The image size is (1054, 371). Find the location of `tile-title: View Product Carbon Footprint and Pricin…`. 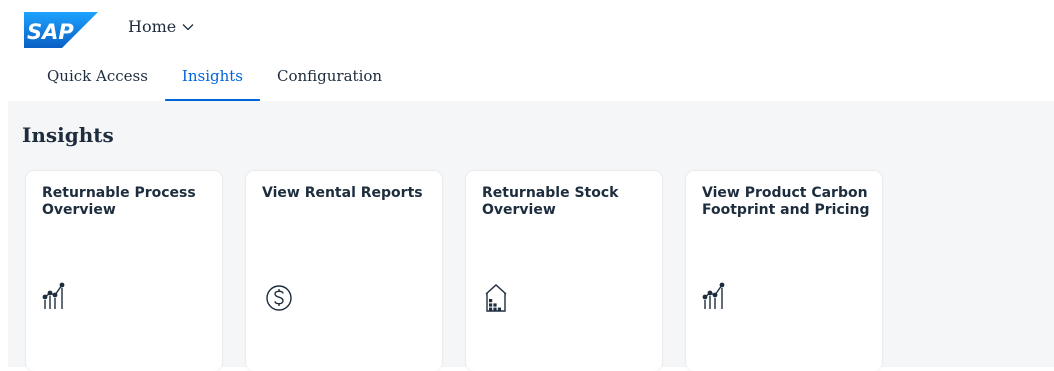

tile-title: View Product Carbon Footprint and Pricin… is located at coordinates (786, 201).